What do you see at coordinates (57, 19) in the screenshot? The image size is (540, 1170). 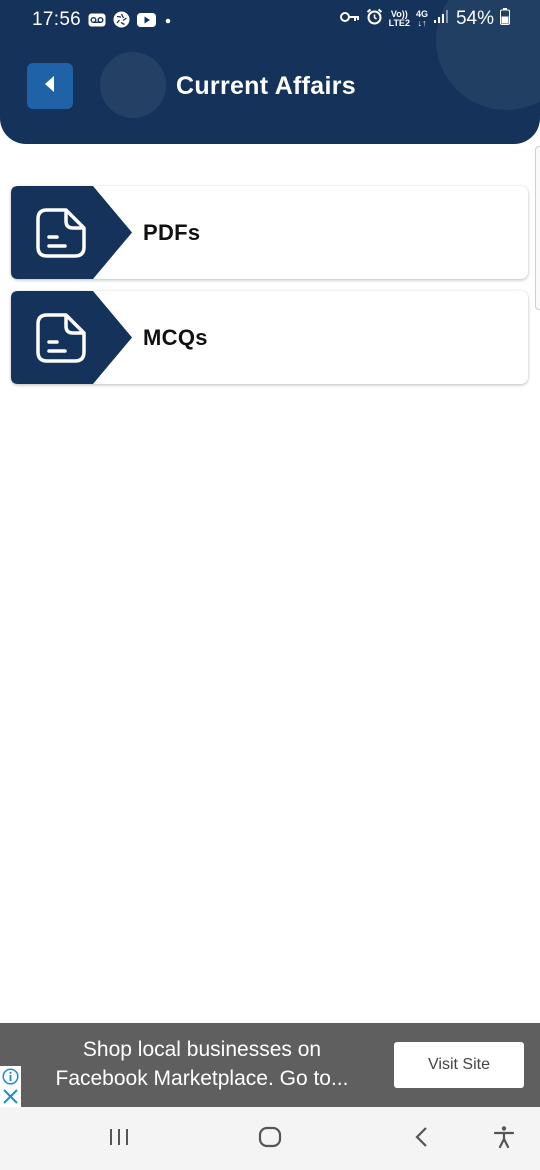 I see `status-time: 17:56` at bounding box center [57, 19].